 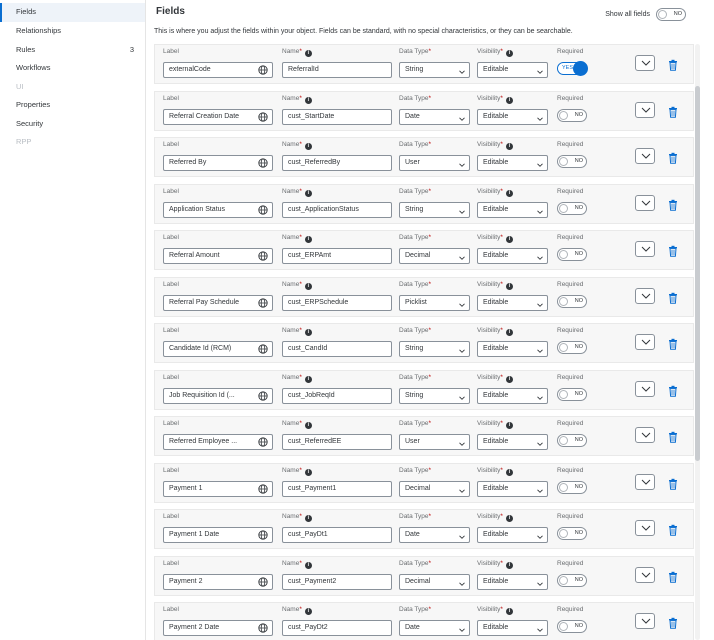 I want to click on sidebar-item-relationships: Relationships, so click(x=72, y=31).